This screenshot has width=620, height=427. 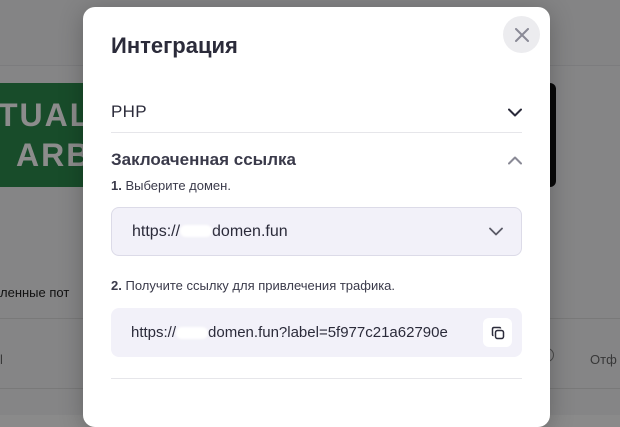 I want to click on link-suffix: domen.fun?label=5f977c21a62790e, so click(x=328, y=332).